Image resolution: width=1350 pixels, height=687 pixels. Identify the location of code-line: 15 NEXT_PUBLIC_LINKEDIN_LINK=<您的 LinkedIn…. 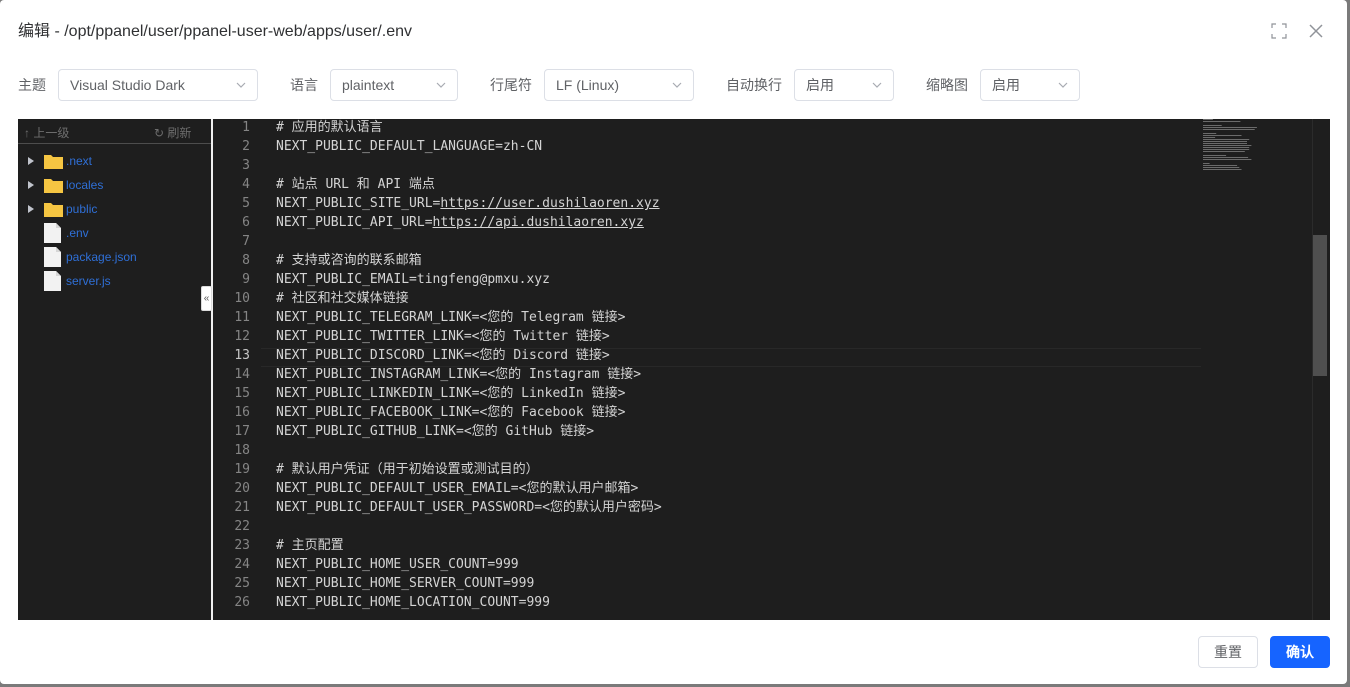
(713, 393).